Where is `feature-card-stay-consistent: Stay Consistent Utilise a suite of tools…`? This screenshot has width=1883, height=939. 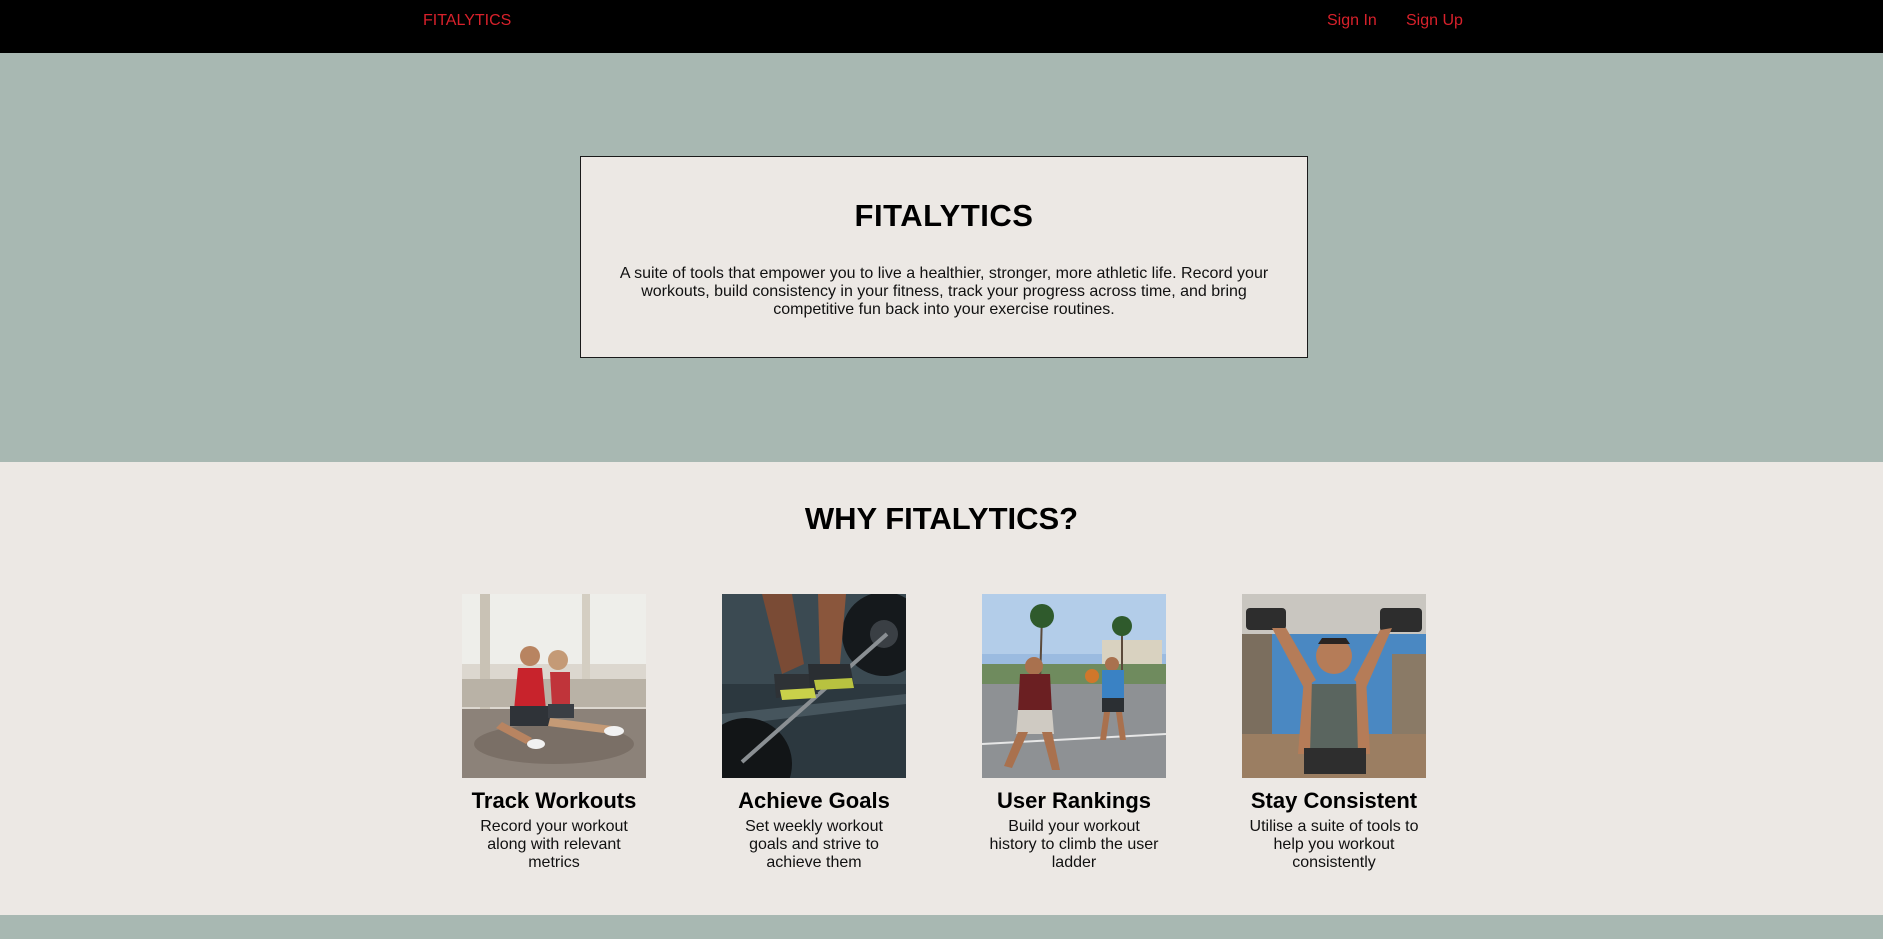 feature-card-stay-consistent: Stay Consistent Utilise a suite of tools… is located at coordinates (1334, 733).